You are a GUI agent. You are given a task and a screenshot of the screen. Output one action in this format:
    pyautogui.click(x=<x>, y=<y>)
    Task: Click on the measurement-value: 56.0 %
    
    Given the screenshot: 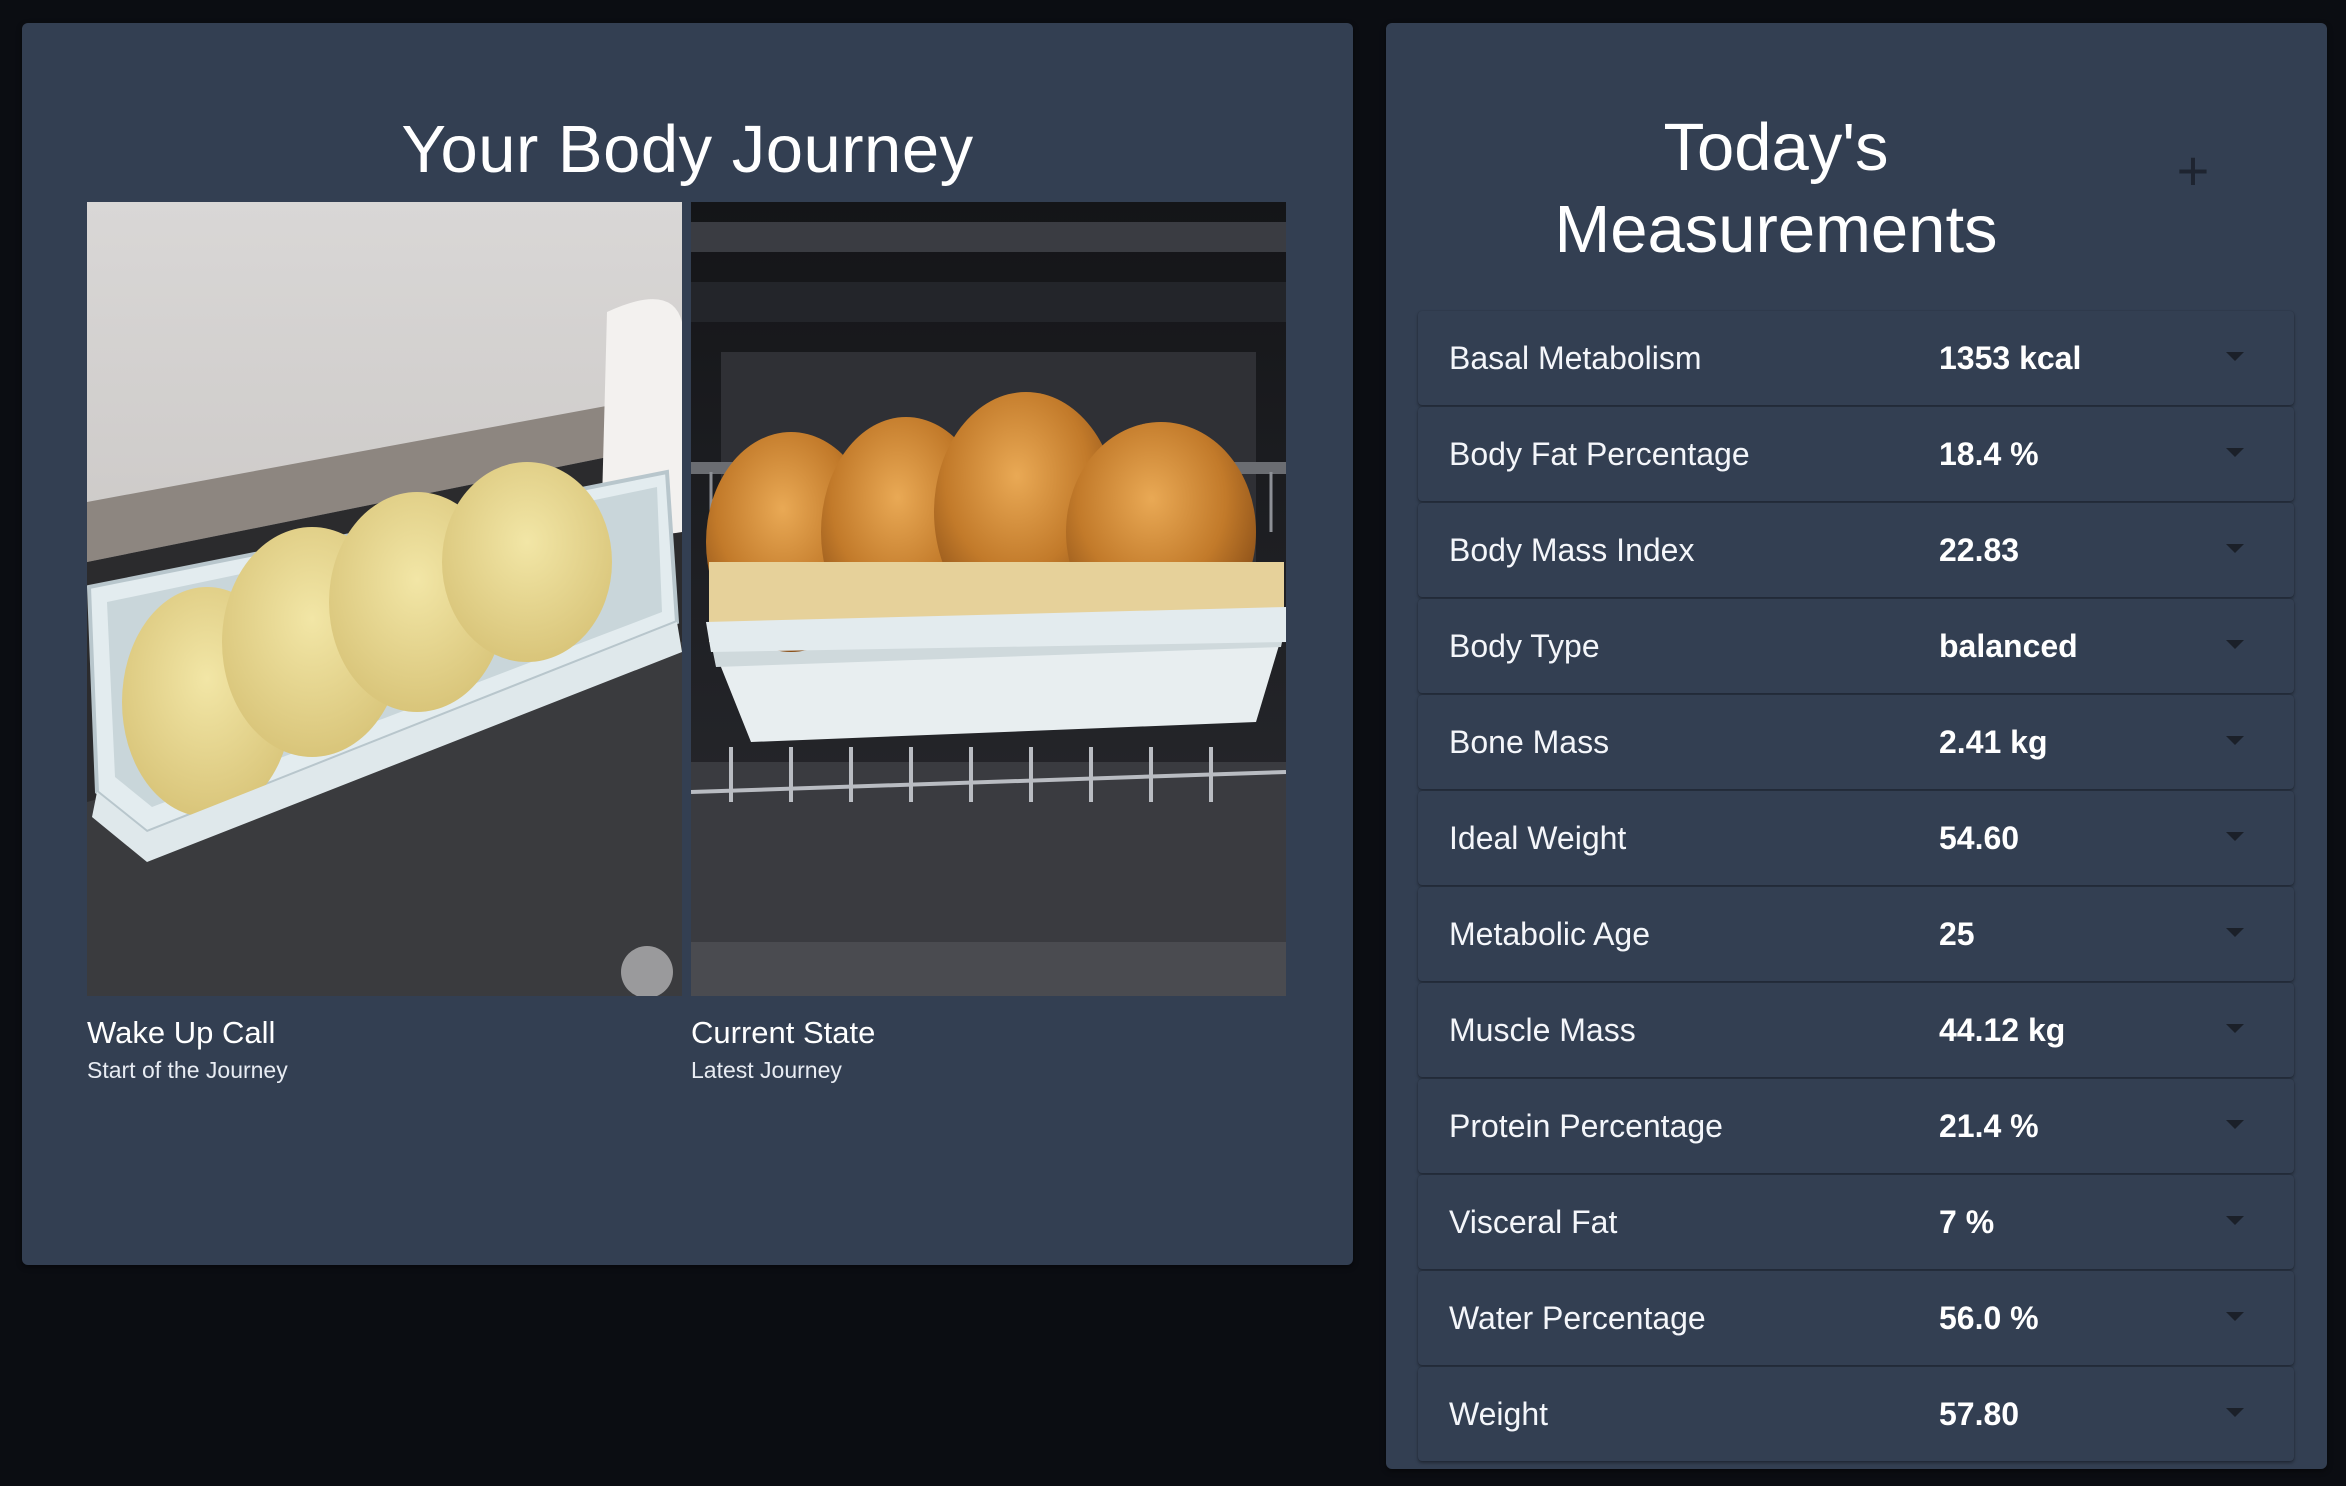 What is the action you would take?
    pyautogui.click(x=1989, y=1318)
    